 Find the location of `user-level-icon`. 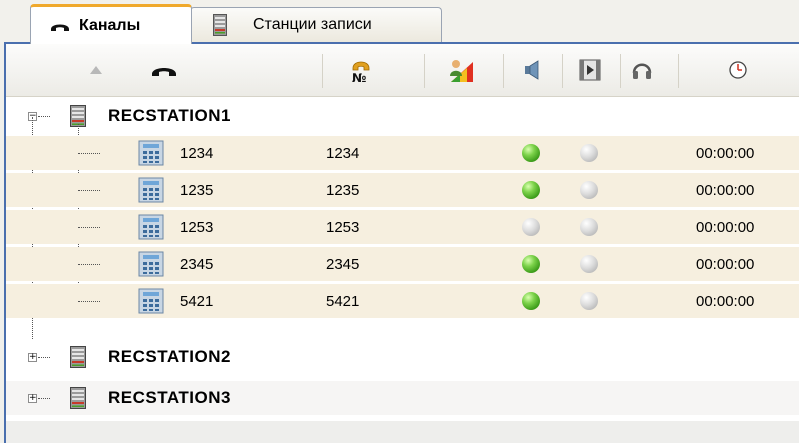

user-level-icon is located at coordinates (461, 71).